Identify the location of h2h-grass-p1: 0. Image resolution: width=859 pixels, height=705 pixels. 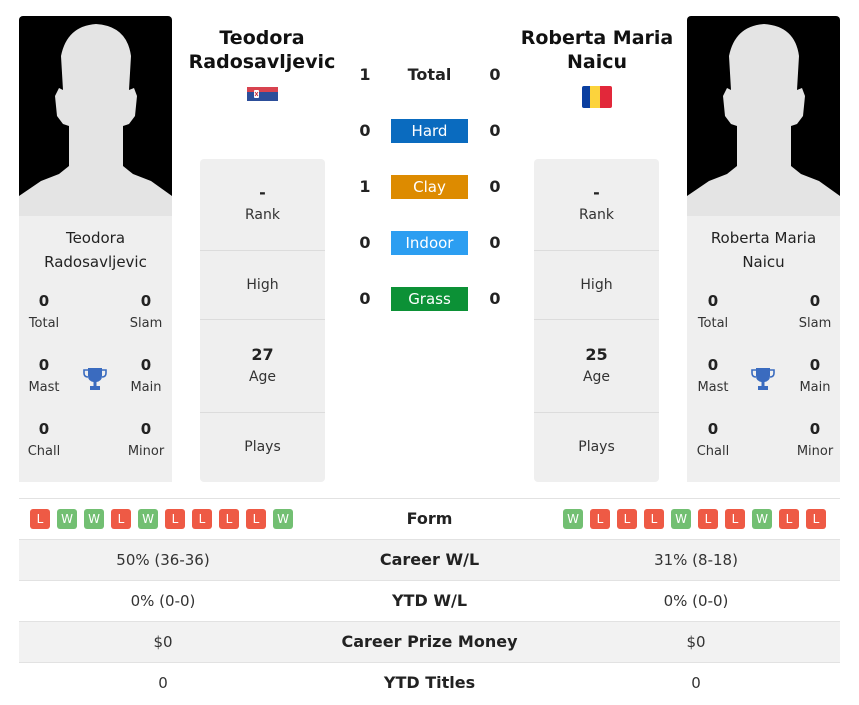
(365, 298).